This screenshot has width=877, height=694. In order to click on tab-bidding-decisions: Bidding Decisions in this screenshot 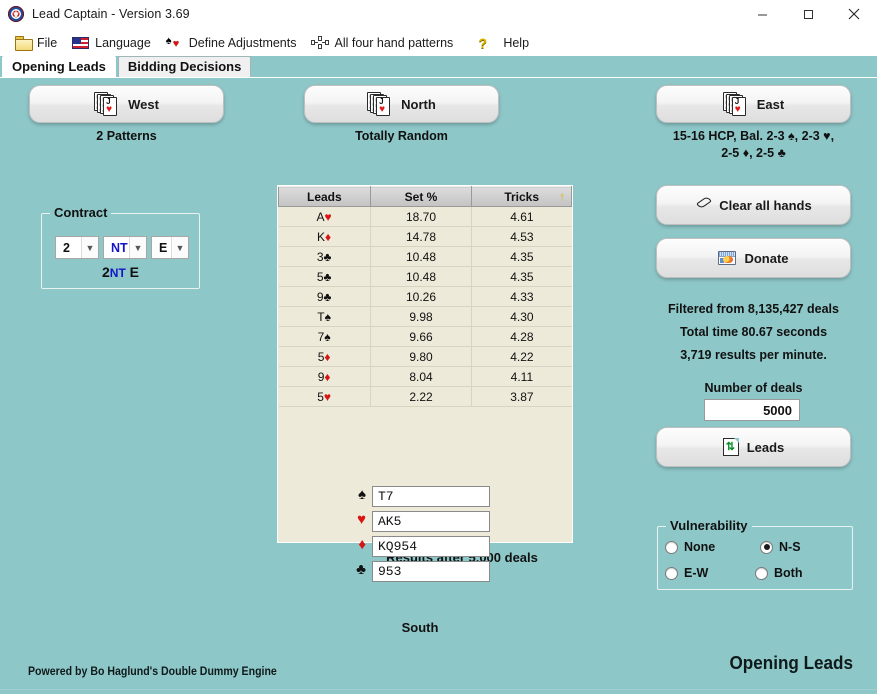, I will do `click(184, 67)`.